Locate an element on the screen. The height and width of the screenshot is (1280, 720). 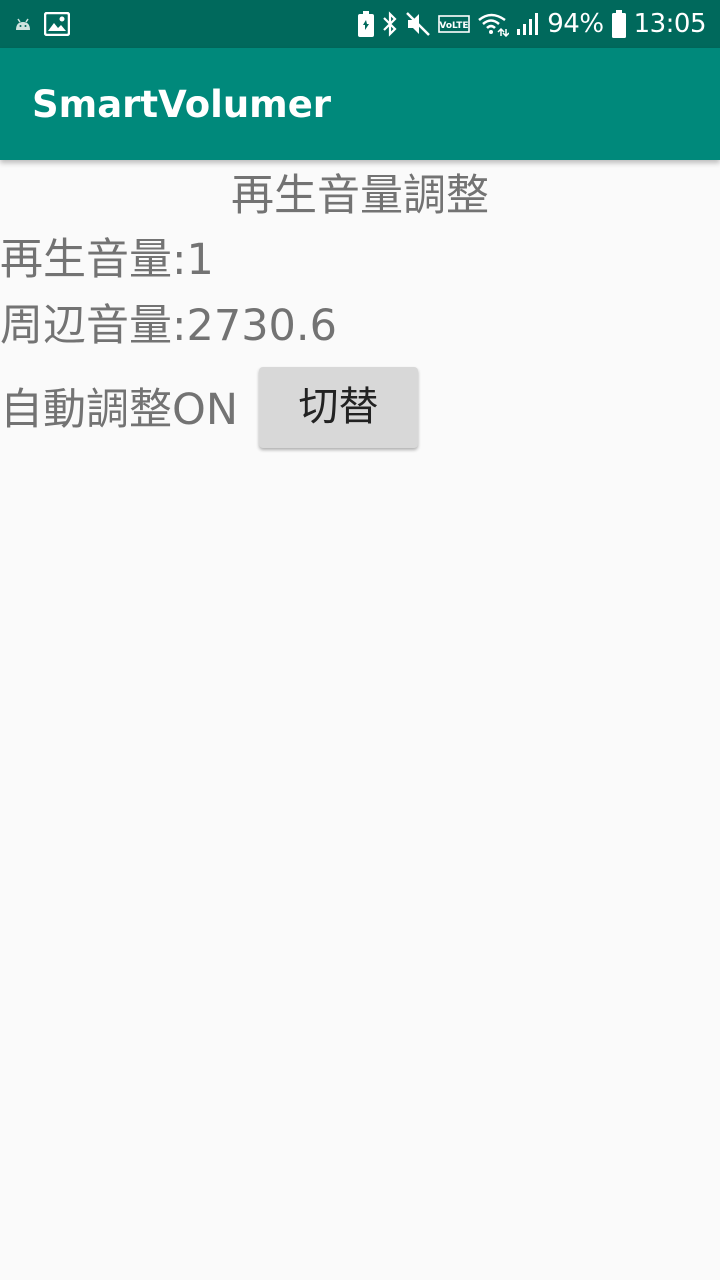
bluetooth-icon is located at coordinates (390, 24).